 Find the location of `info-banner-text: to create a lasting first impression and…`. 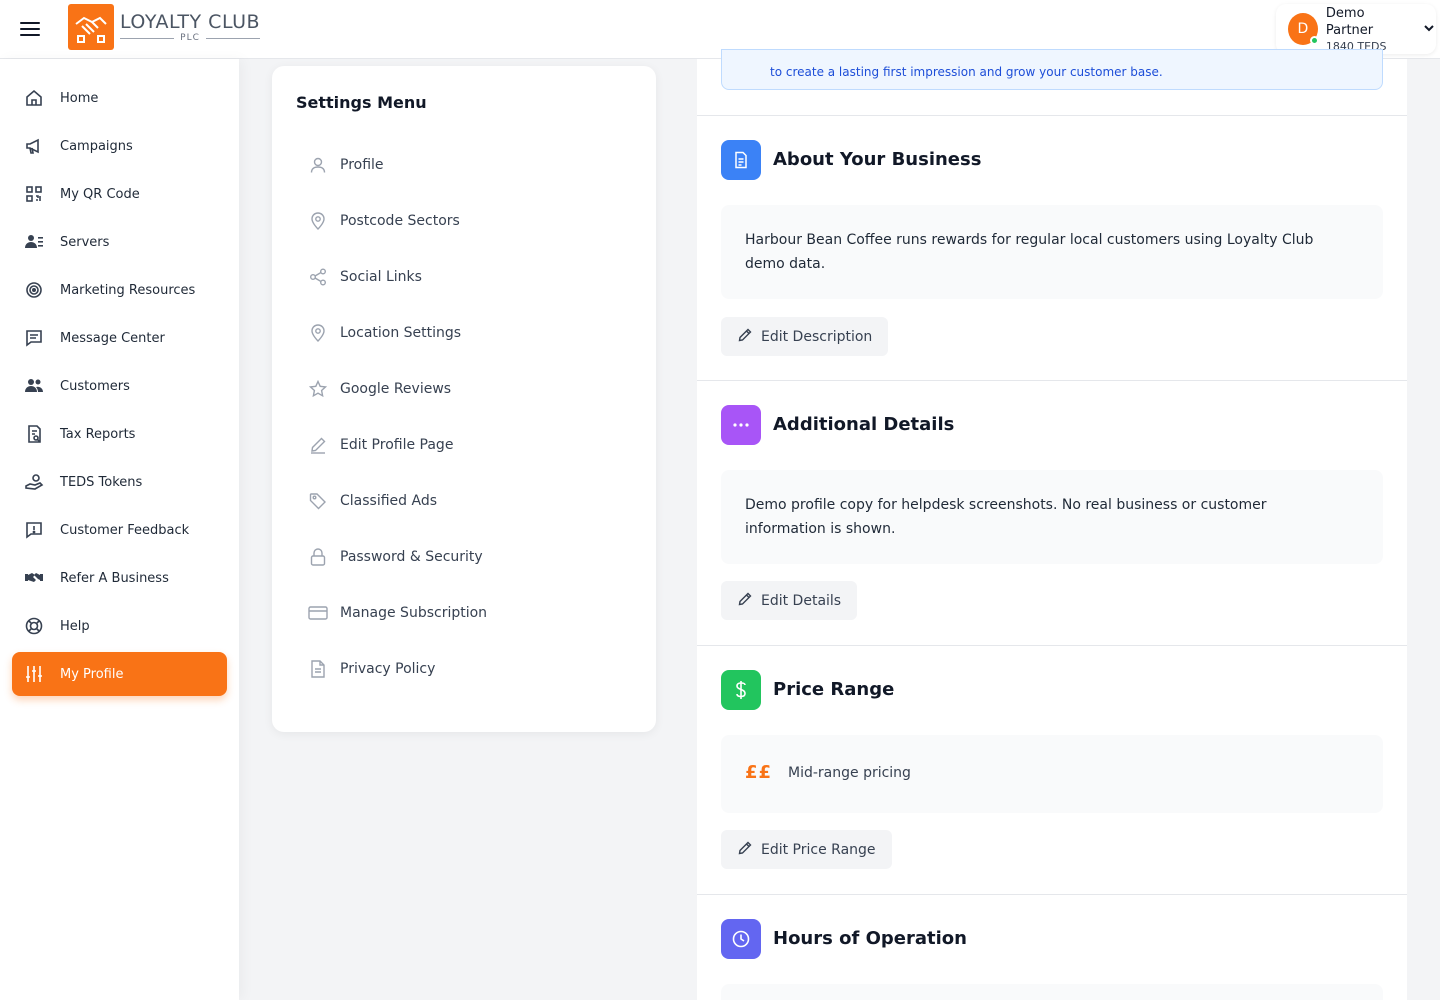

info-banner-text: to create a lasting first impression and… is located at coordinates (966, 72).